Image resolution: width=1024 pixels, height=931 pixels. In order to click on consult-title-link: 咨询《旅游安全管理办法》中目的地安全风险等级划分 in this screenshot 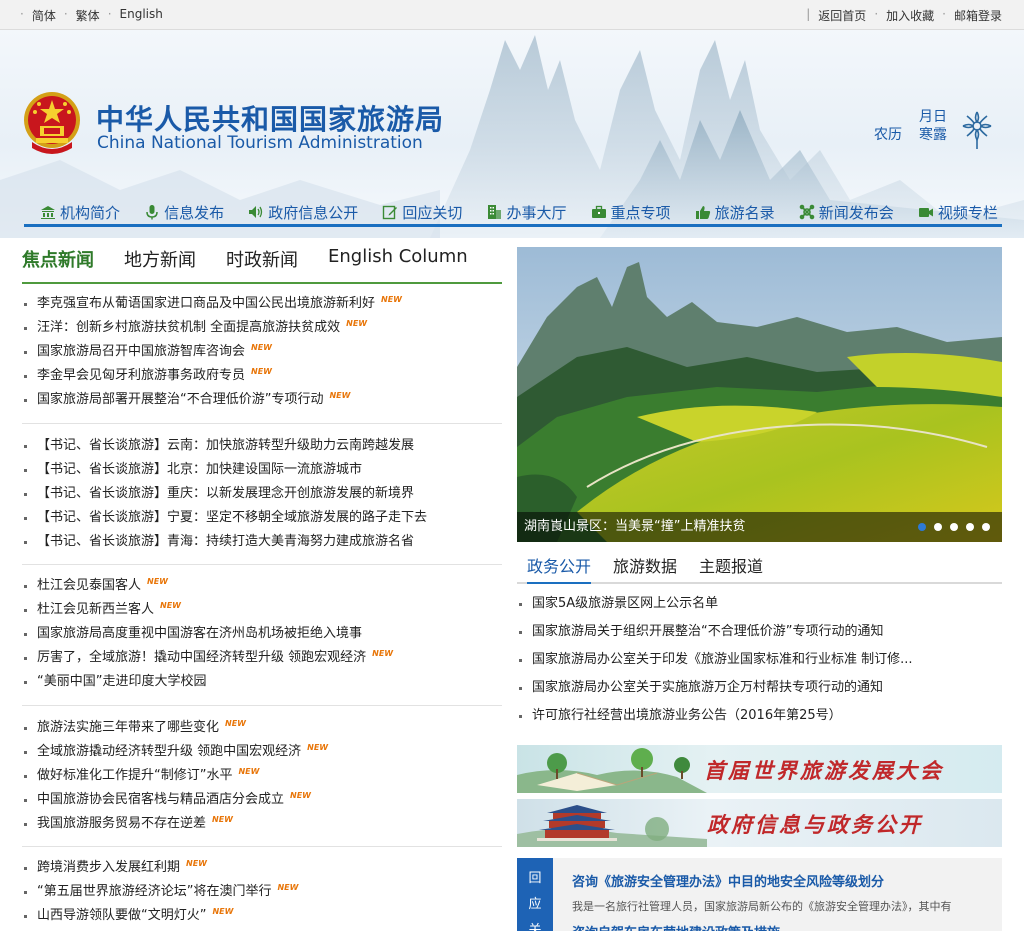, I will do `click(728, 880)`.